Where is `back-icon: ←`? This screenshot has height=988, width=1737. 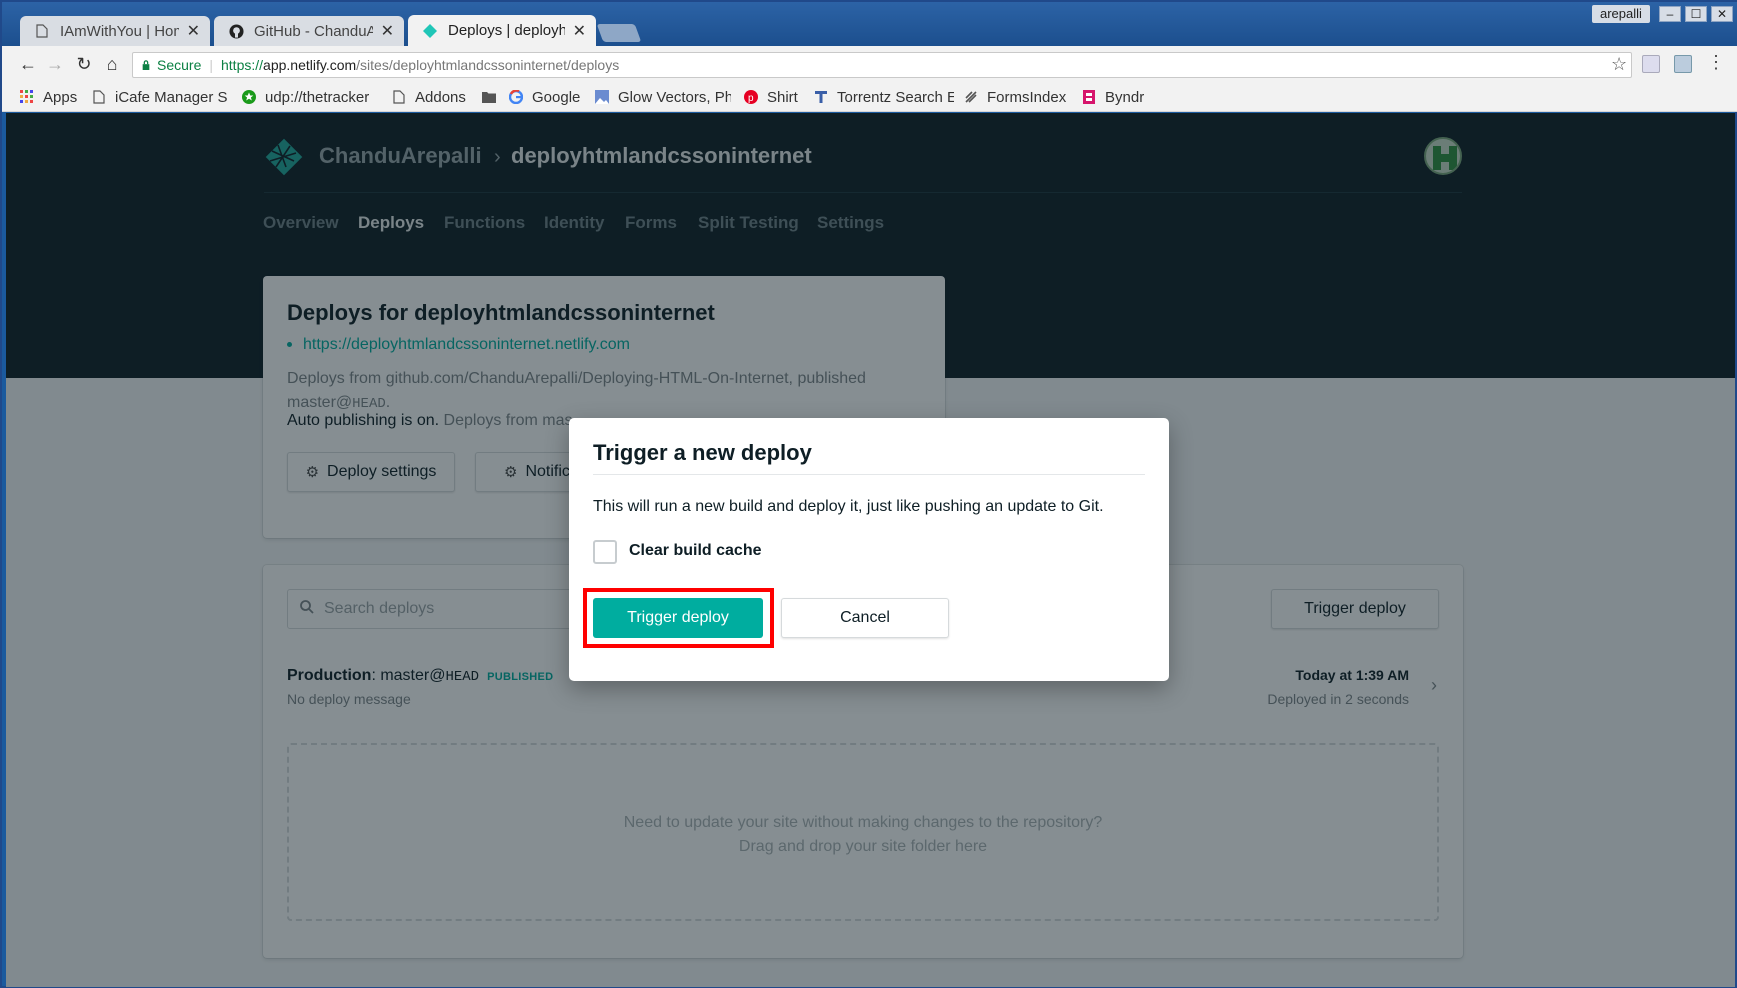
back-icon: ← is located at coordinates (28, 64).